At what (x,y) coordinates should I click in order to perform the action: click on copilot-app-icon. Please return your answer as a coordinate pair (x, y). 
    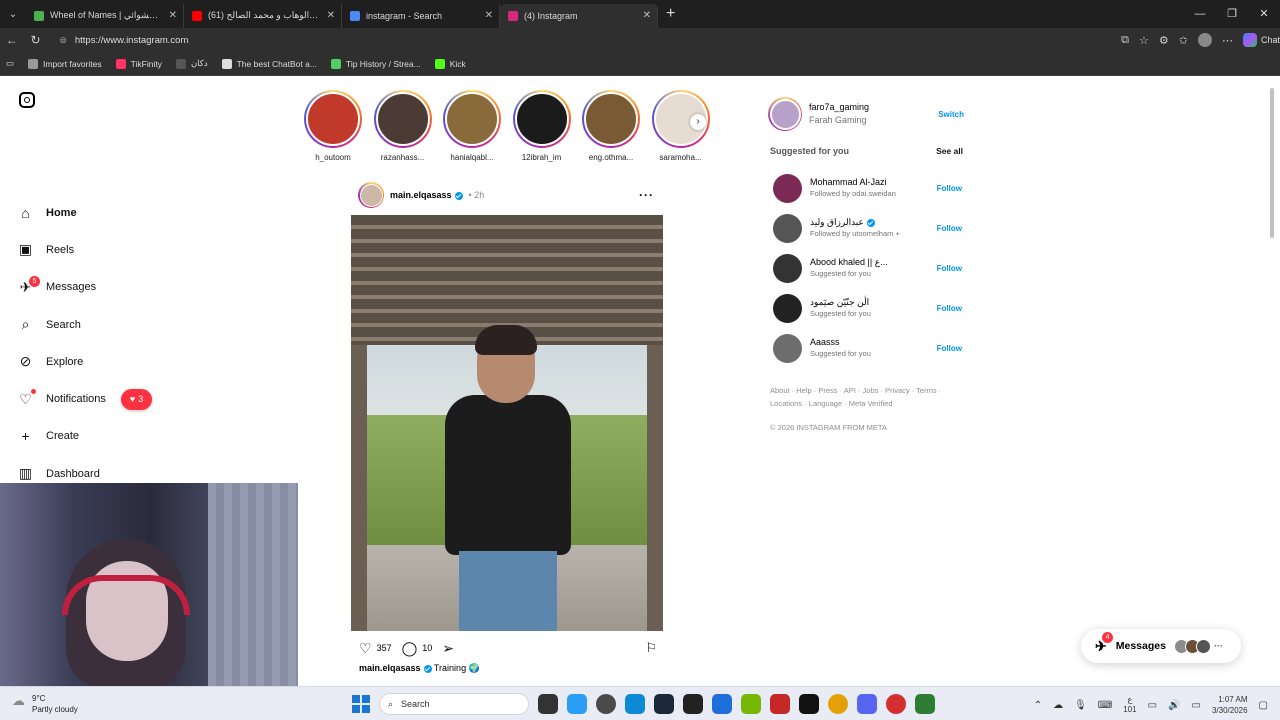
    Looking at the image, I should click on (577, 704).